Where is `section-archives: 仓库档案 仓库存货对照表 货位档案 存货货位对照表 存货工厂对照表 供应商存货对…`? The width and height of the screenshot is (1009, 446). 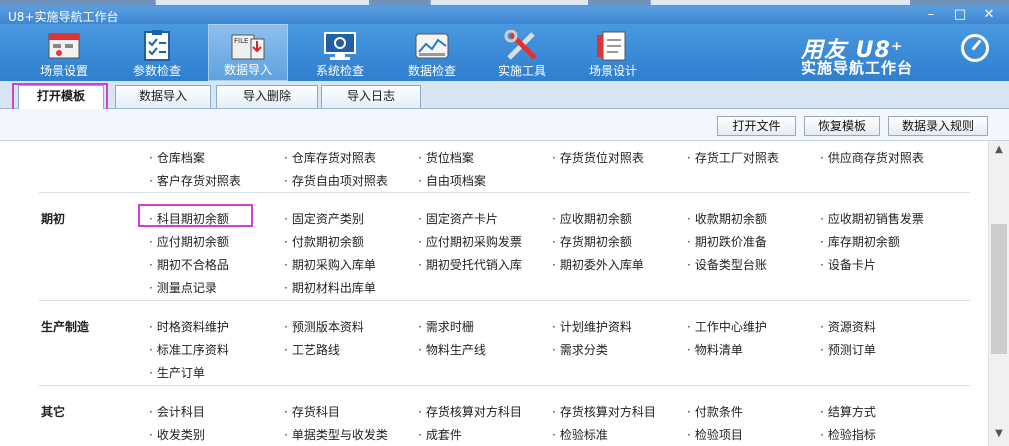 section-archives: 仓库档案 仓库存货对照表 货位档案 存货货位对照表 存货工厂对照表 供应商存货对… is located at coordinates (504, 167).